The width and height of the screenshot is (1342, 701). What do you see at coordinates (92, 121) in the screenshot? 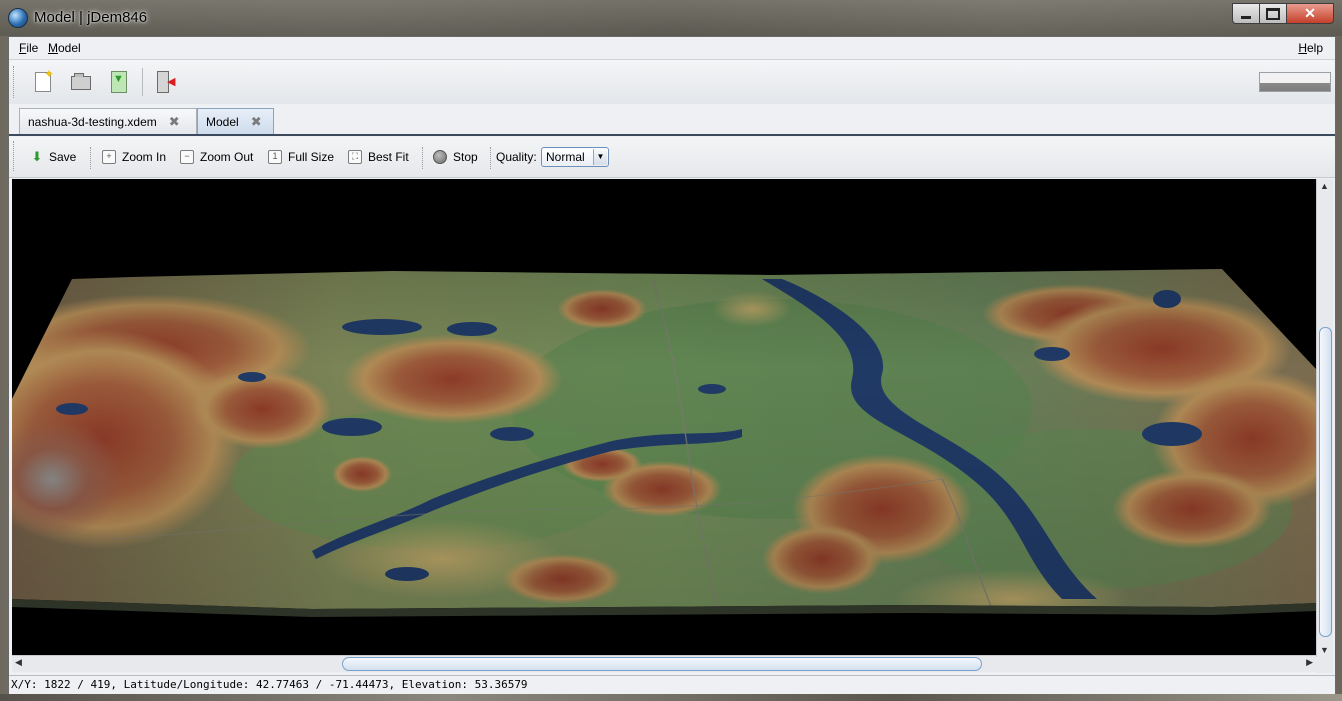
I see `tab-label: nashua-3d-testing.xdem` at bounding box center [92, 121].